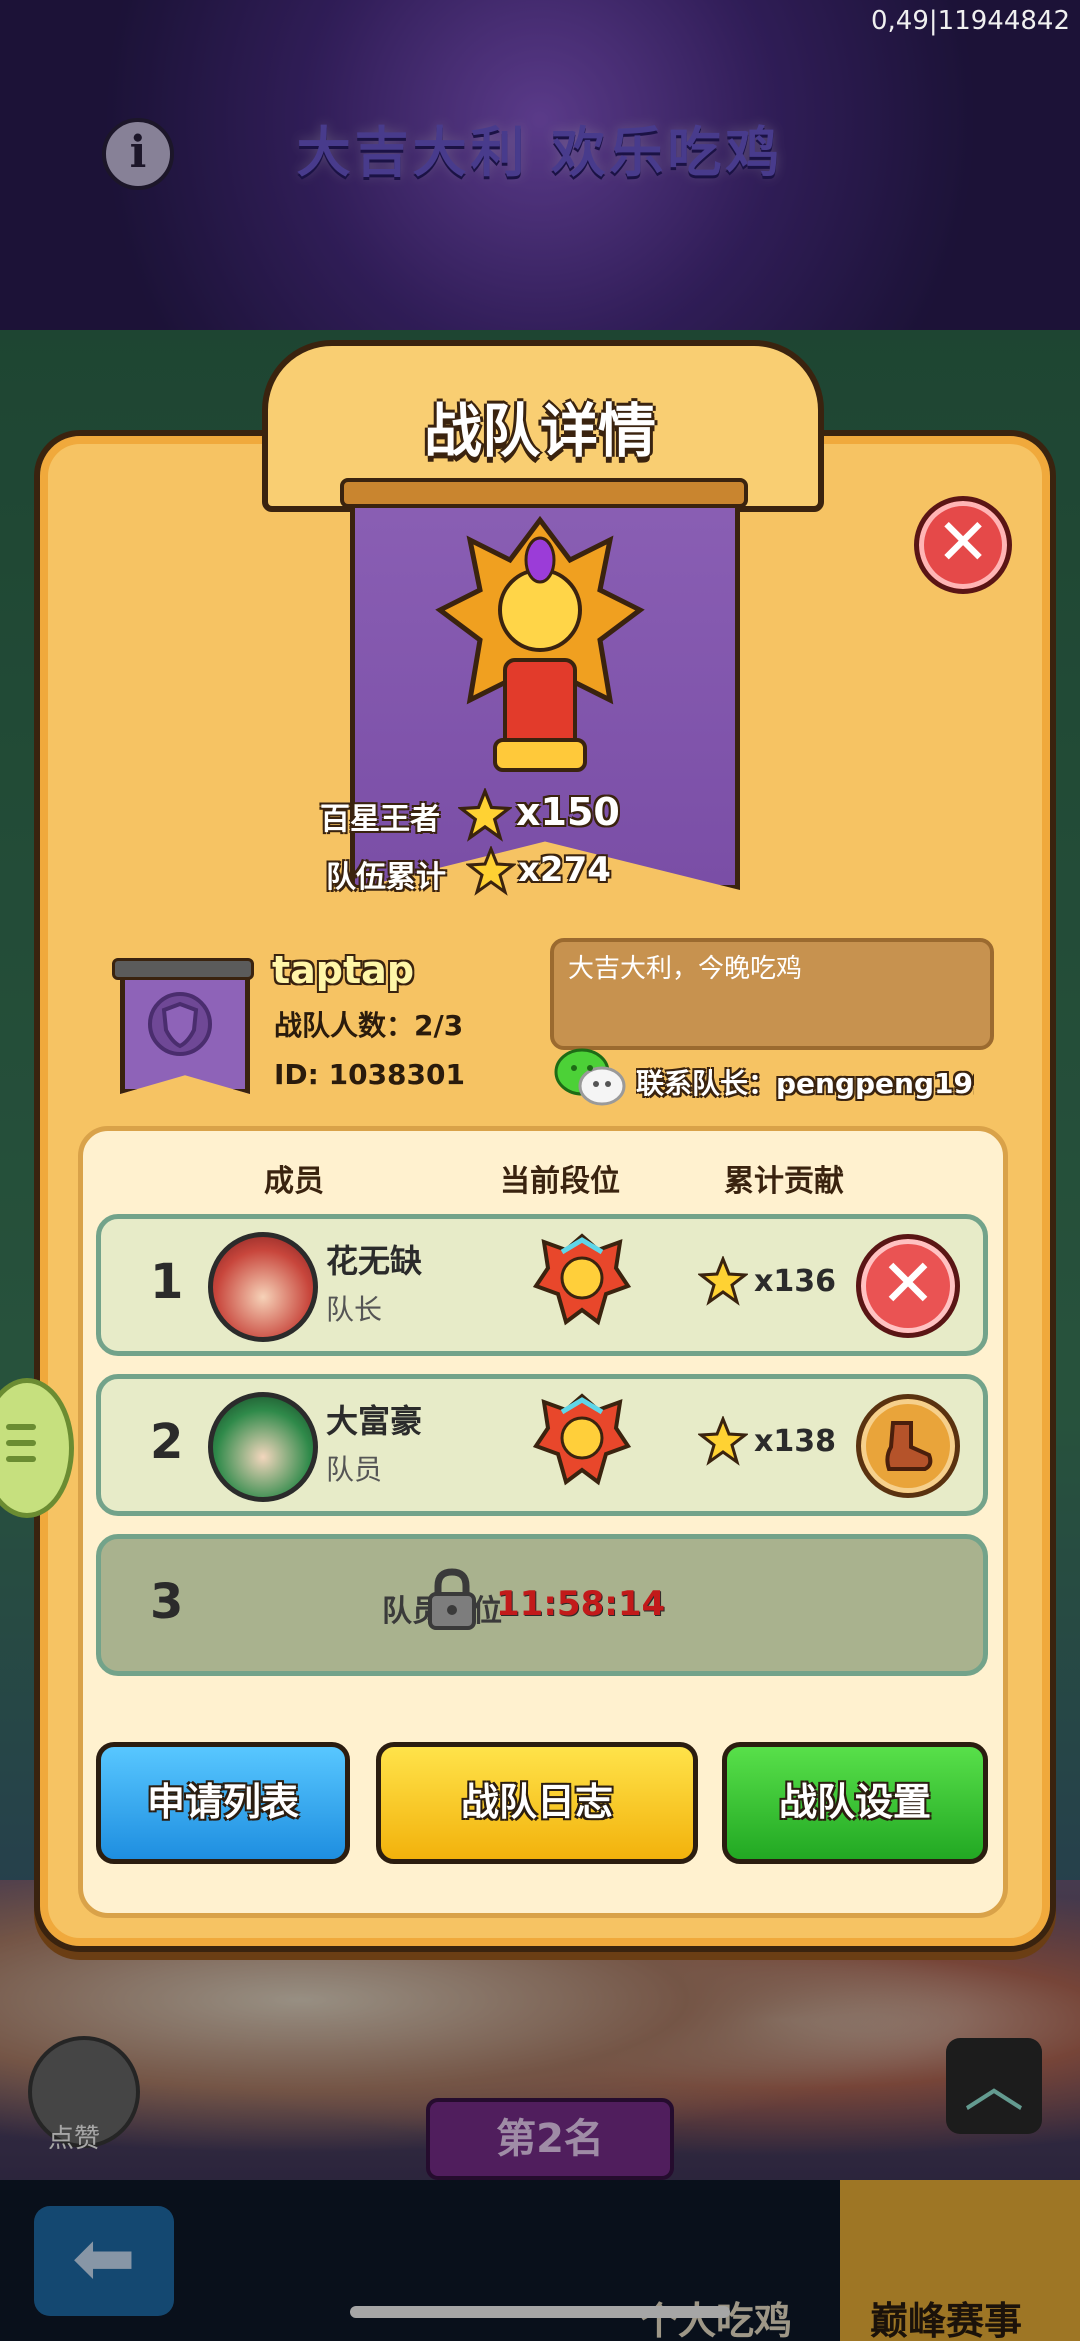  Describe the element at coordinates (354, 1309) in the screenshot. I see `member-role: 队长` at that location.